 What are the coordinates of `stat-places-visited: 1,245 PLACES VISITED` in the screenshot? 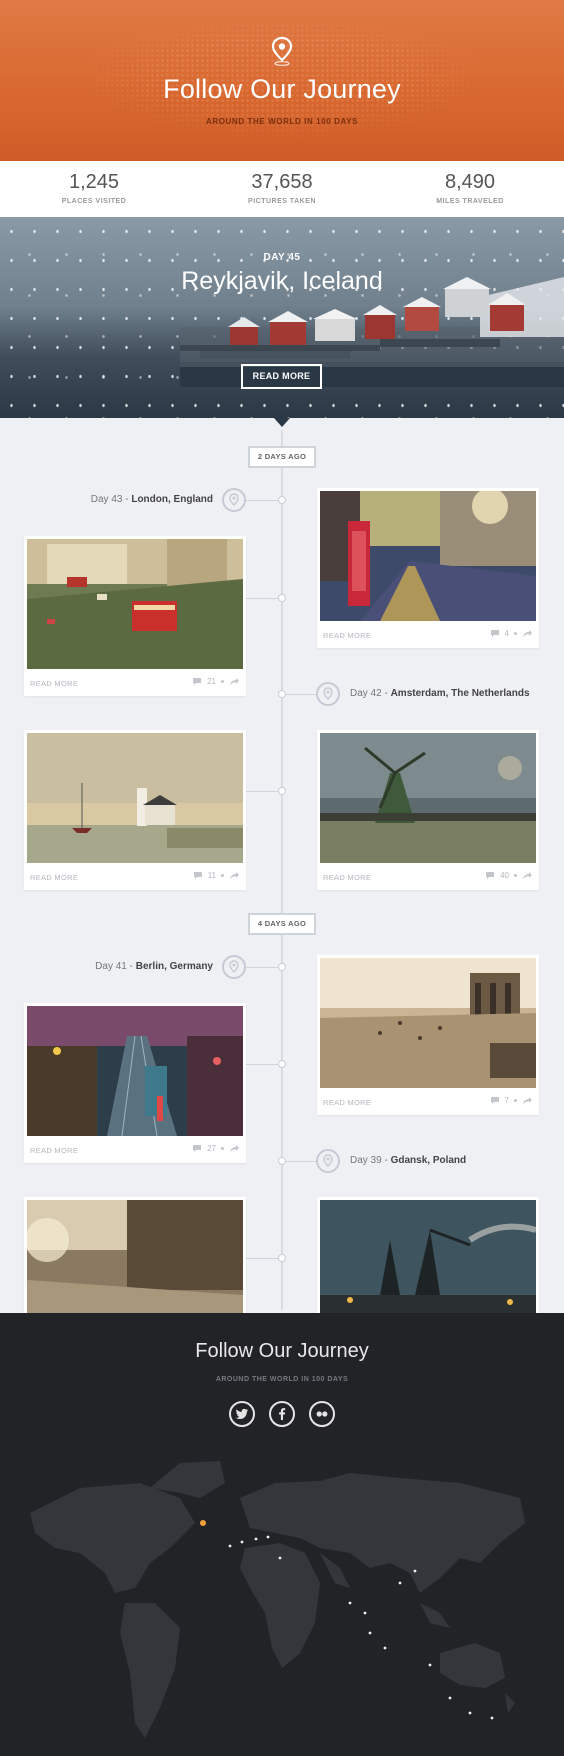 It's located at (94, 189).